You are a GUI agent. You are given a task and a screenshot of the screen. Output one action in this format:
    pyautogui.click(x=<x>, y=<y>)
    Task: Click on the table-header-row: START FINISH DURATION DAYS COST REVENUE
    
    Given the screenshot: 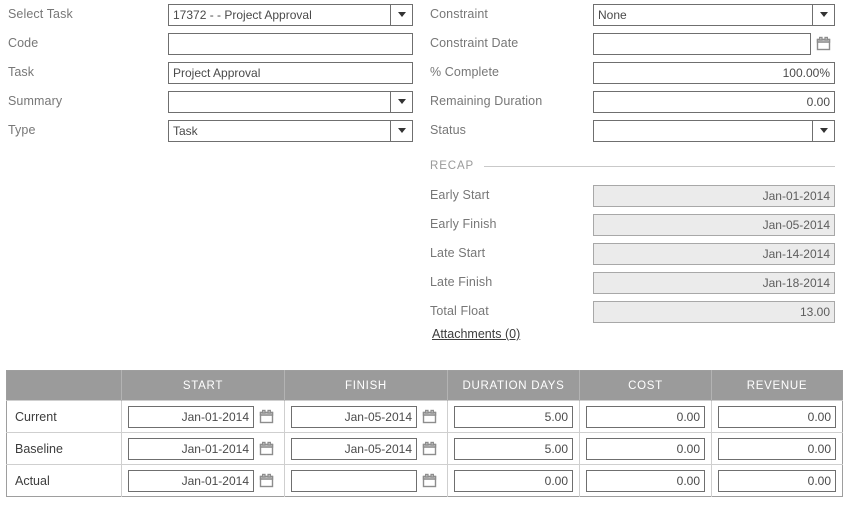 What is the action you would take?
    pyautogui.click(x=424, y=385)
    